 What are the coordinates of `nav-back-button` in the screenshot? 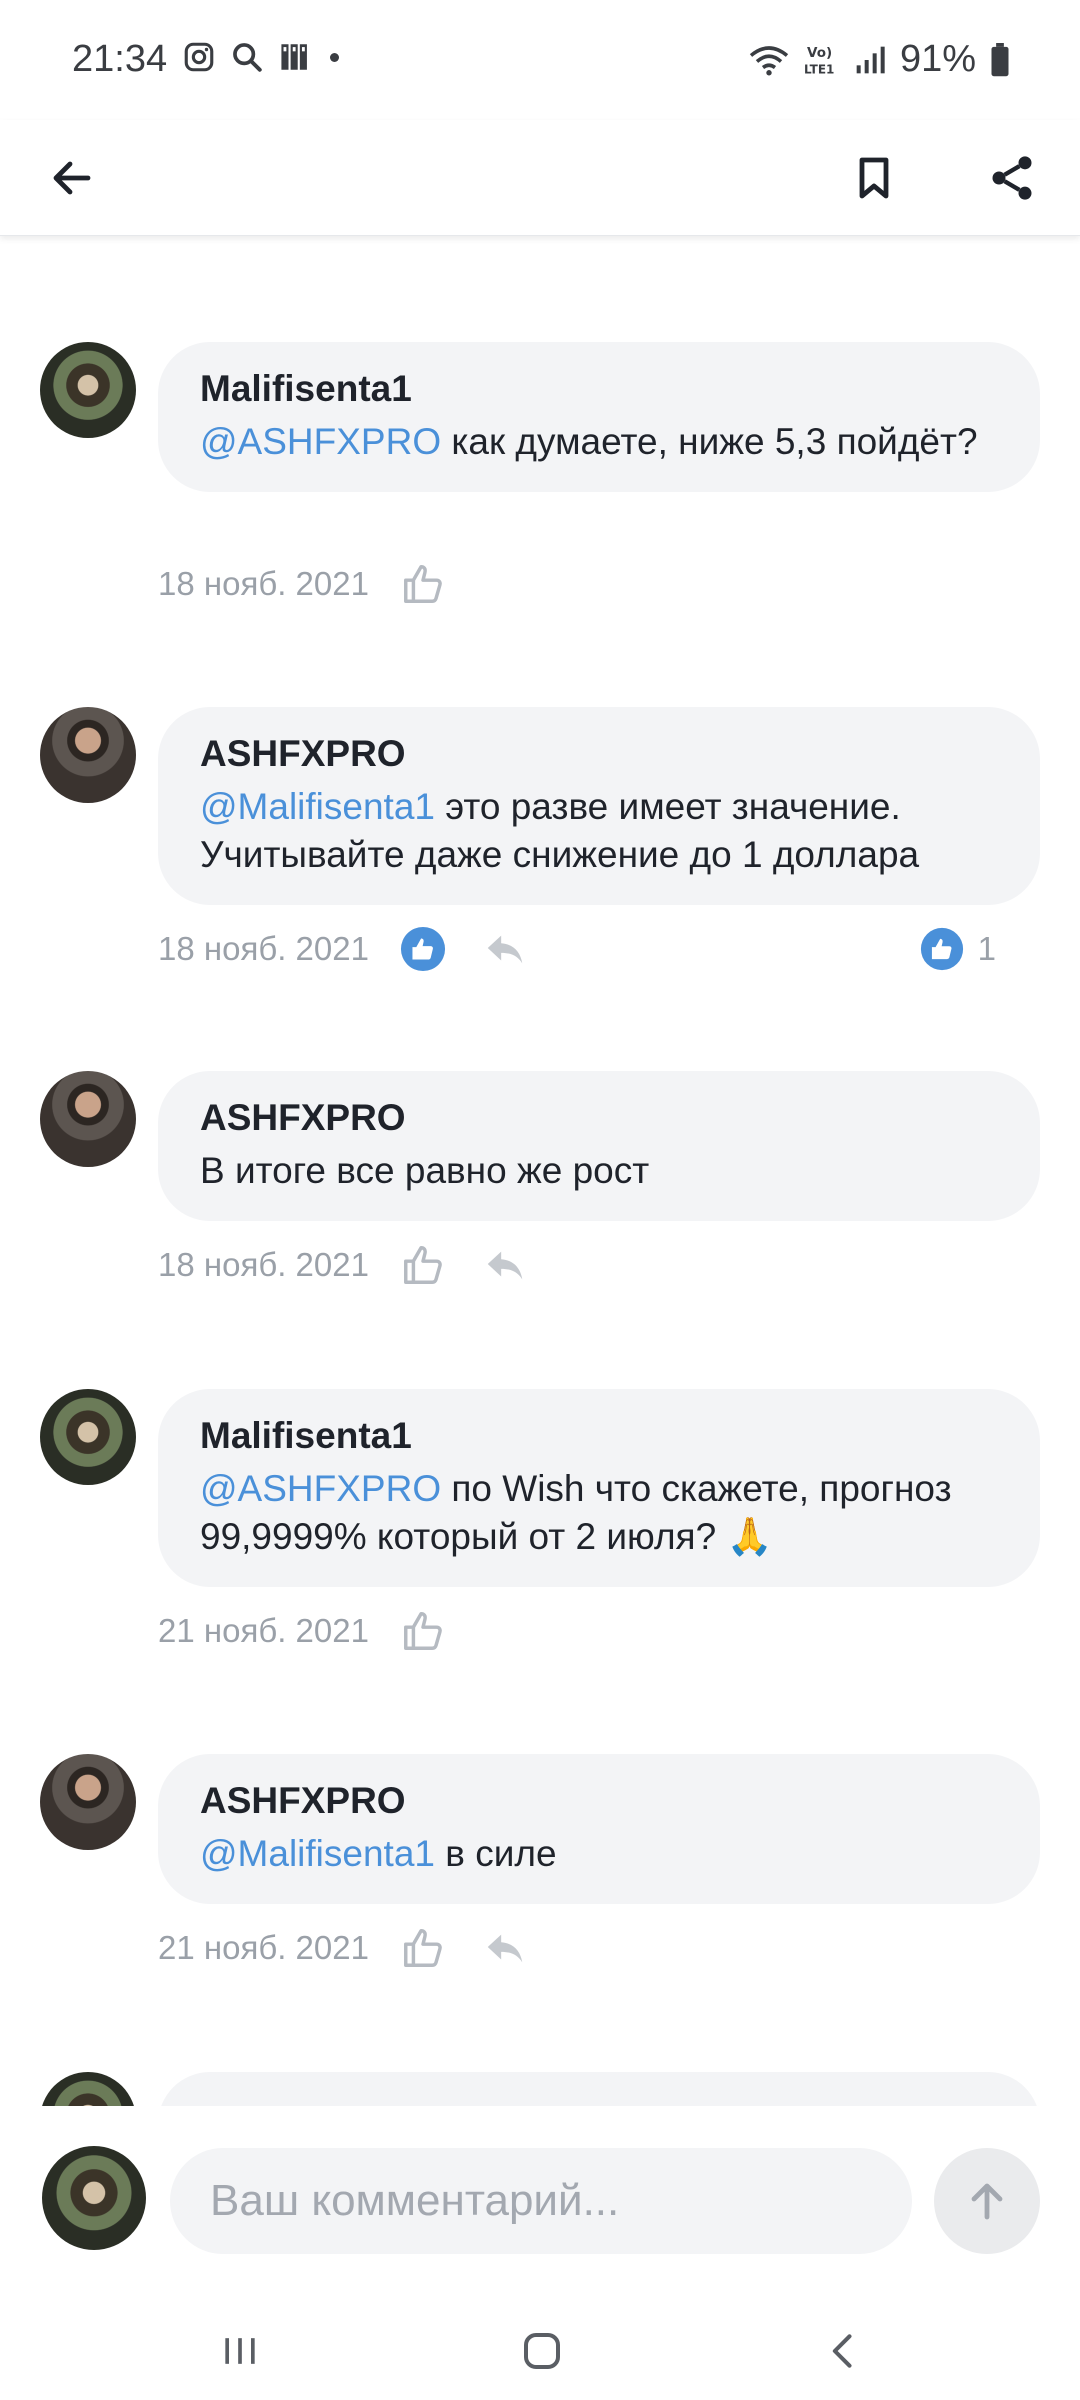 It's located at (844, 2351).